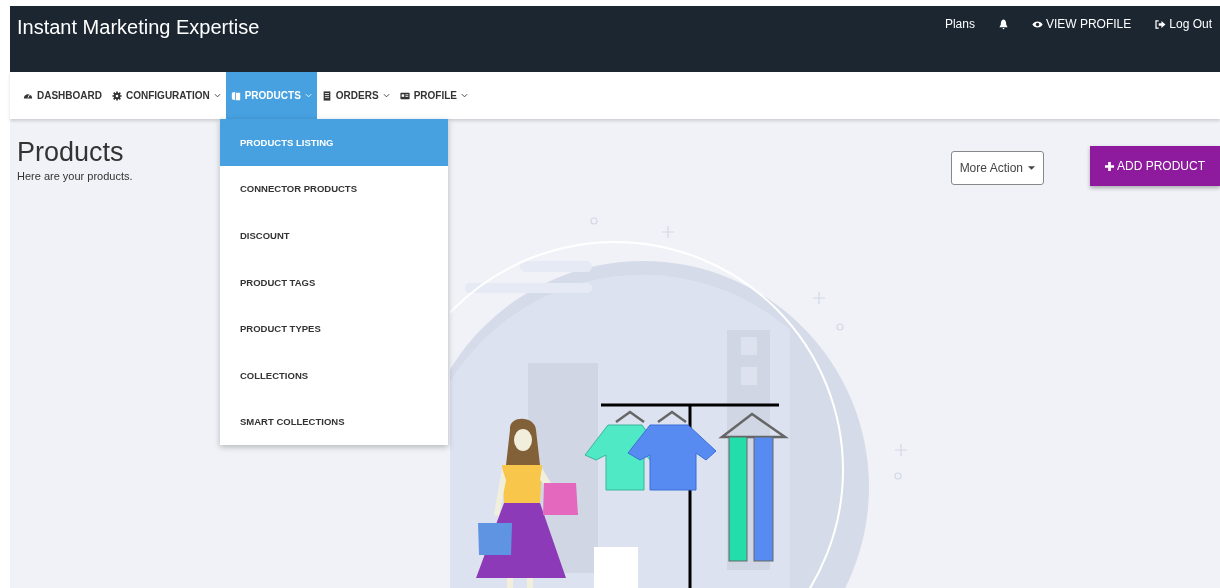 The height and width of the screenshot is (588, 1220). Describe the element at coordinates (334, 235) in the screenshot. I see `menu-item: DISCOUNT` at that location.